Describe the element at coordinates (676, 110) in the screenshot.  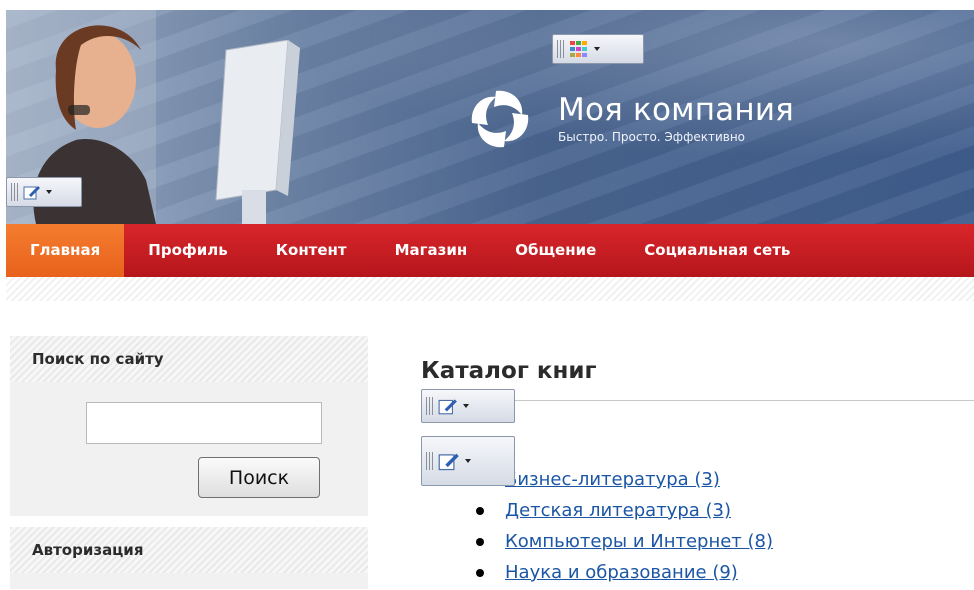
I see `company-name: Моя компания` at that location.